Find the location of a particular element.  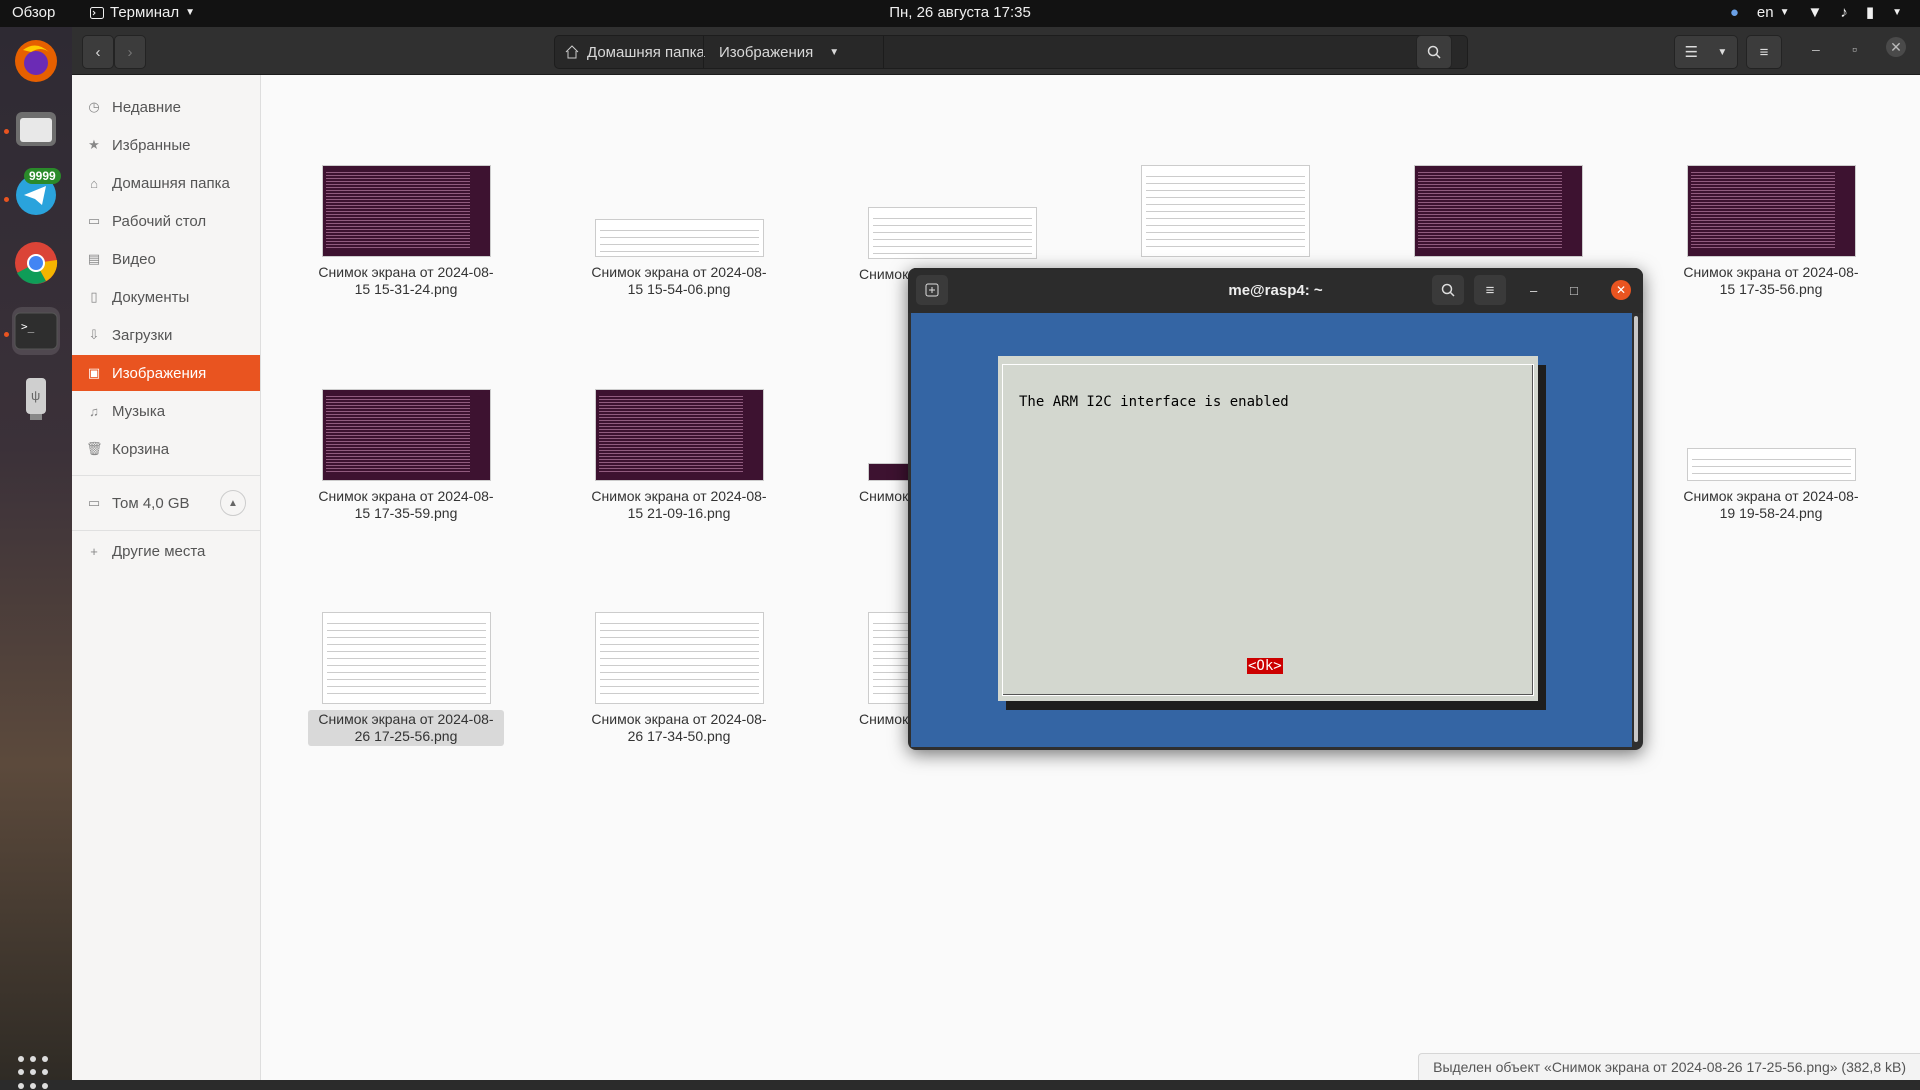

file-name: Снимок экрана от 2024-08- 26 17-25-56.png is located at coordinates (406, 728).